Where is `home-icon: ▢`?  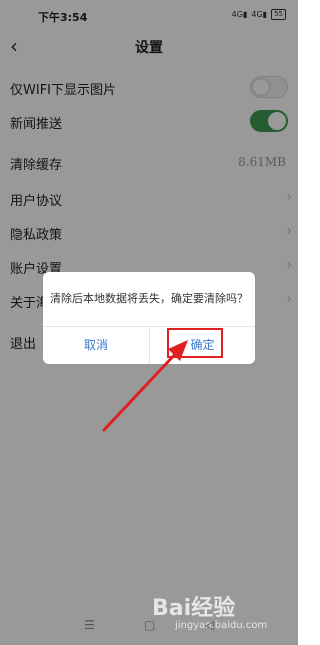
home-icon: ▢ is located at coordinates (149, 625).